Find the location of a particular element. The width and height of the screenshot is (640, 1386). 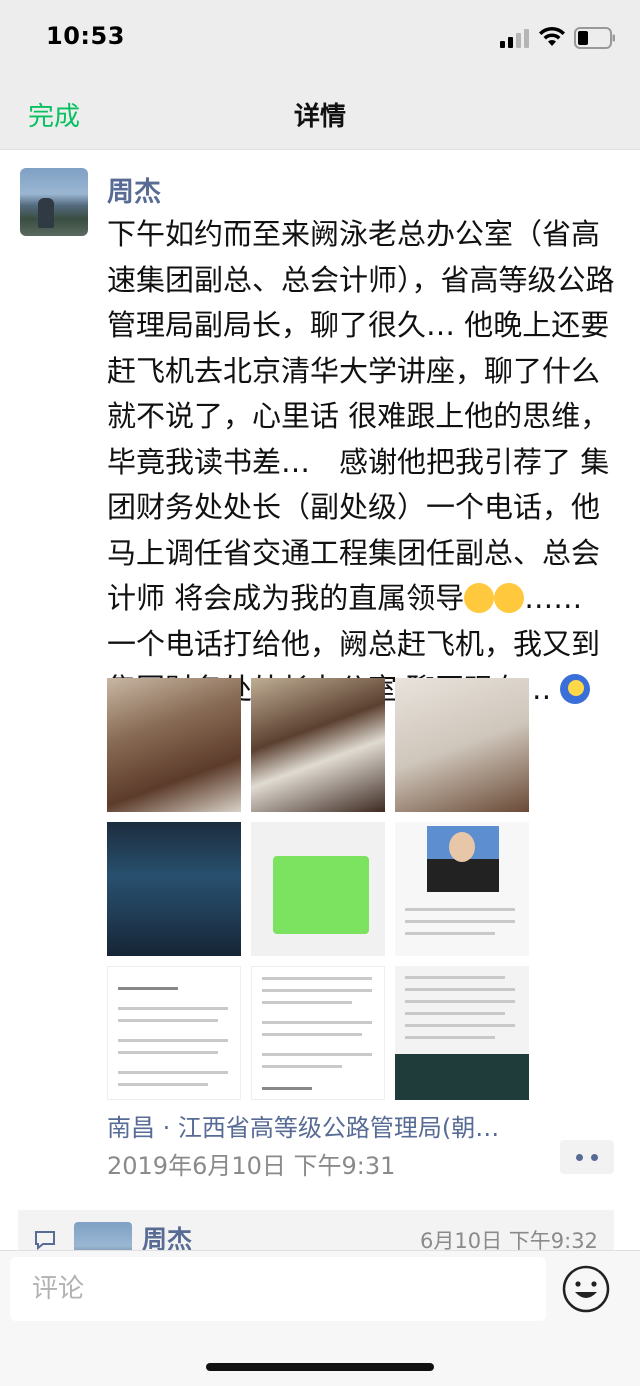

comment-input-bar is located at coordinates (320, 1318).